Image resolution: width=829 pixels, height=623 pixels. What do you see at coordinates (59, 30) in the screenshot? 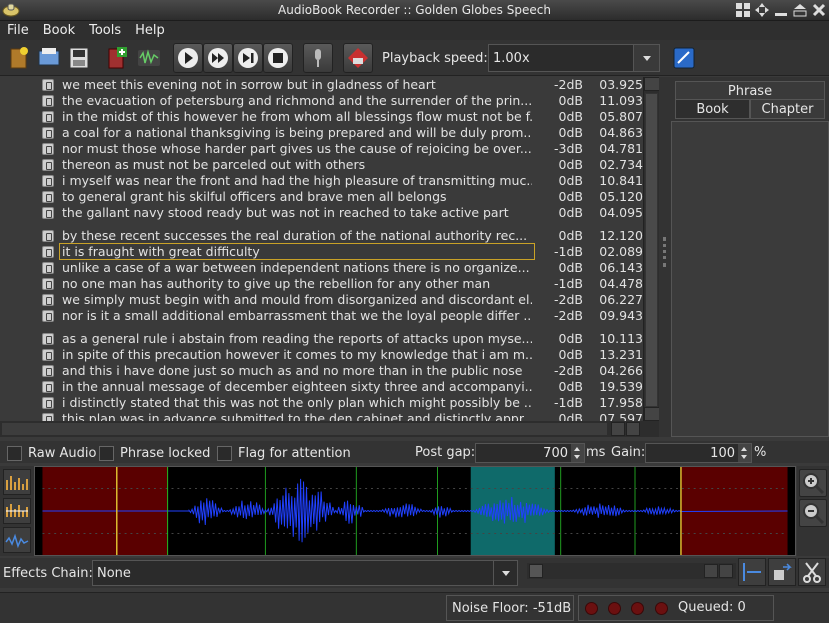
I see `menu-book: Book` at bounding box center [59, 30].